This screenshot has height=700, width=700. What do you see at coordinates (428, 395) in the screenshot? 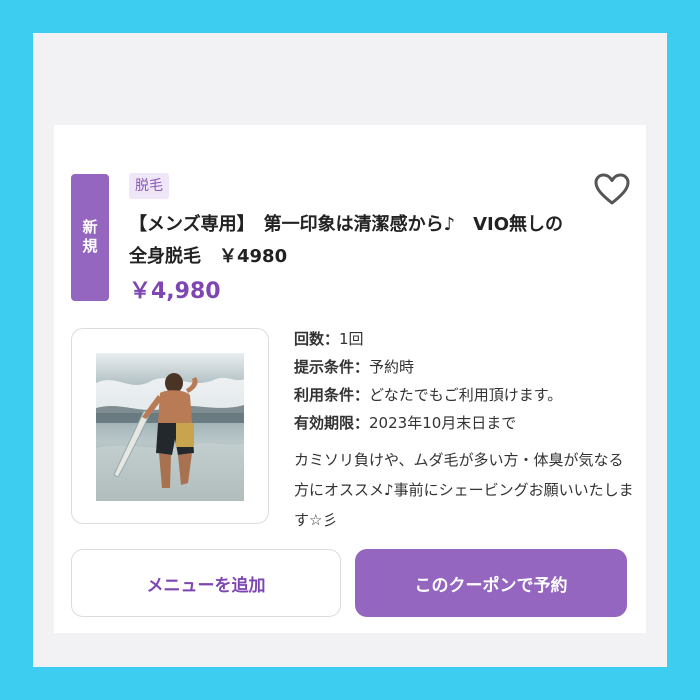
I see `detail-row-conditions: 利用条件：どなたでもご利用頂けます。` at bounding box center [428, 395].